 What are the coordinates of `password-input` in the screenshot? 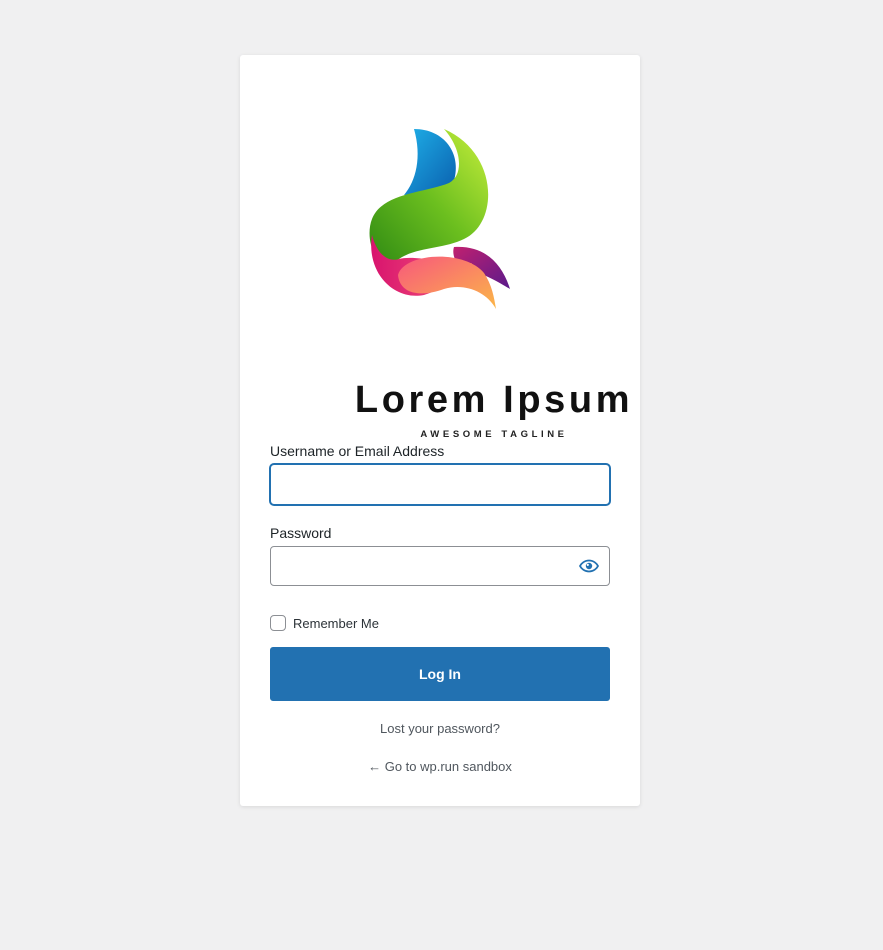 It's located at (440, 566).